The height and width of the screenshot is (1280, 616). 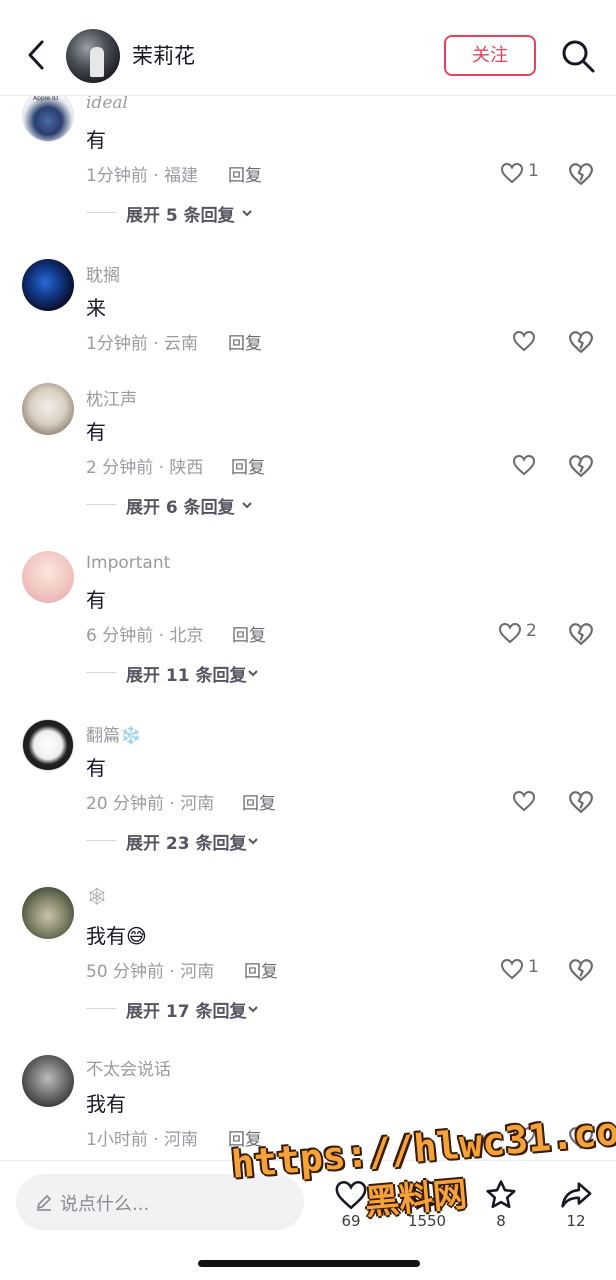 What do you see at coordinates (180, 216) in the screenshot?
I see `expand-replies-label: 展开 5 条回复` at bounding box center [180, 216].